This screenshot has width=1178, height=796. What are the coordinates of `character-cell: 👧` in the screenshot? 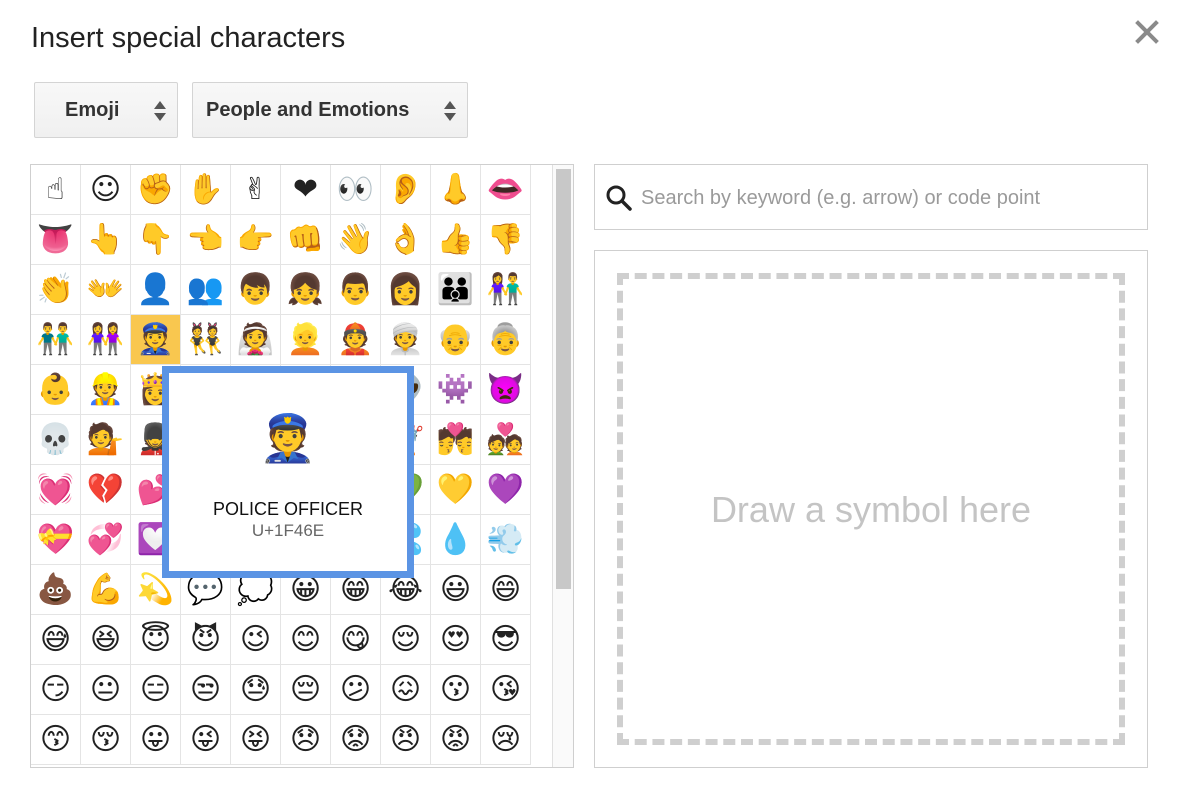 It's located at (306, 290).